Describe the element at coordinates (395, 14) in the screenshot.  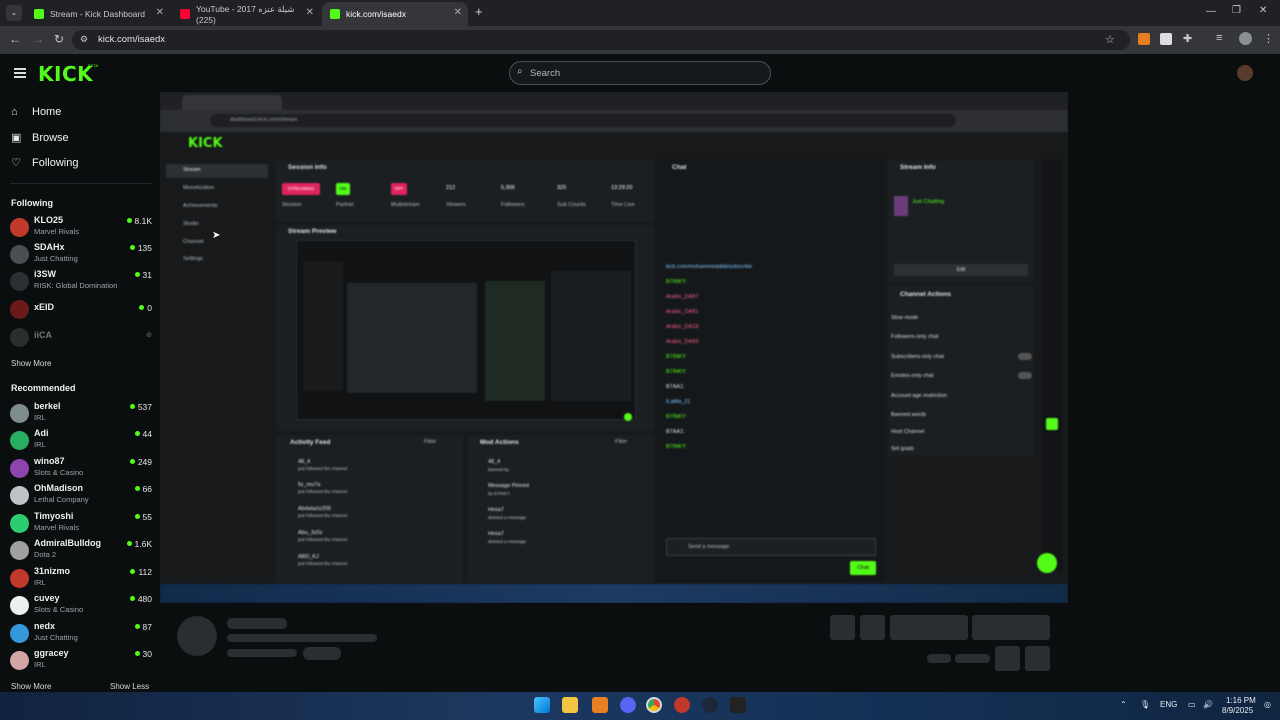
I see `tab-kick-isaedx: kick.com/isaedx ✕` at that location.